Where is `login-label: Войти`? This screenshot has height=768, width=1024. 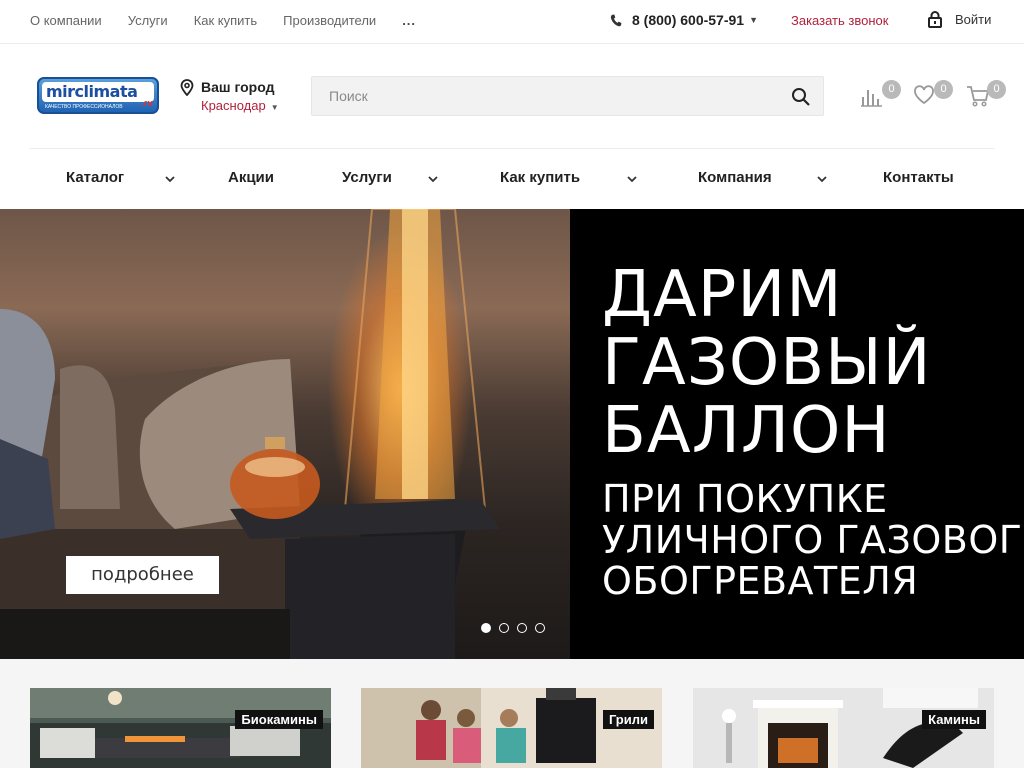 login-label: Войти is located at coordinates (973, 19).